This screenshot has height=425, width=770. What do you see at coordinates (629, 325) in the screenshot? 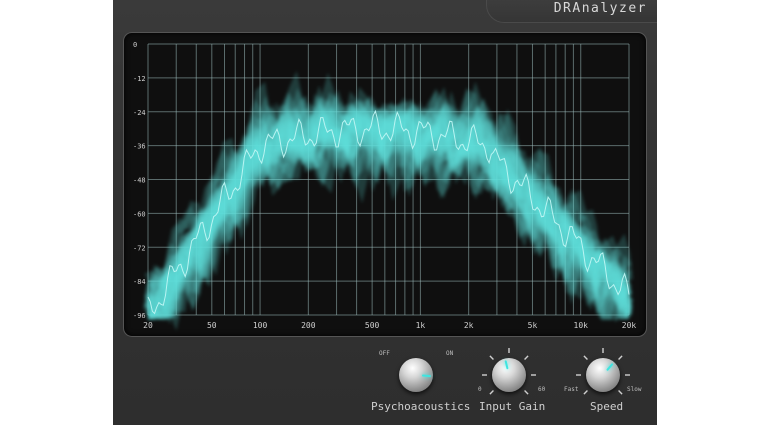
I see `x-axis-tick-label: 20k` at bounding box center [629, 325].